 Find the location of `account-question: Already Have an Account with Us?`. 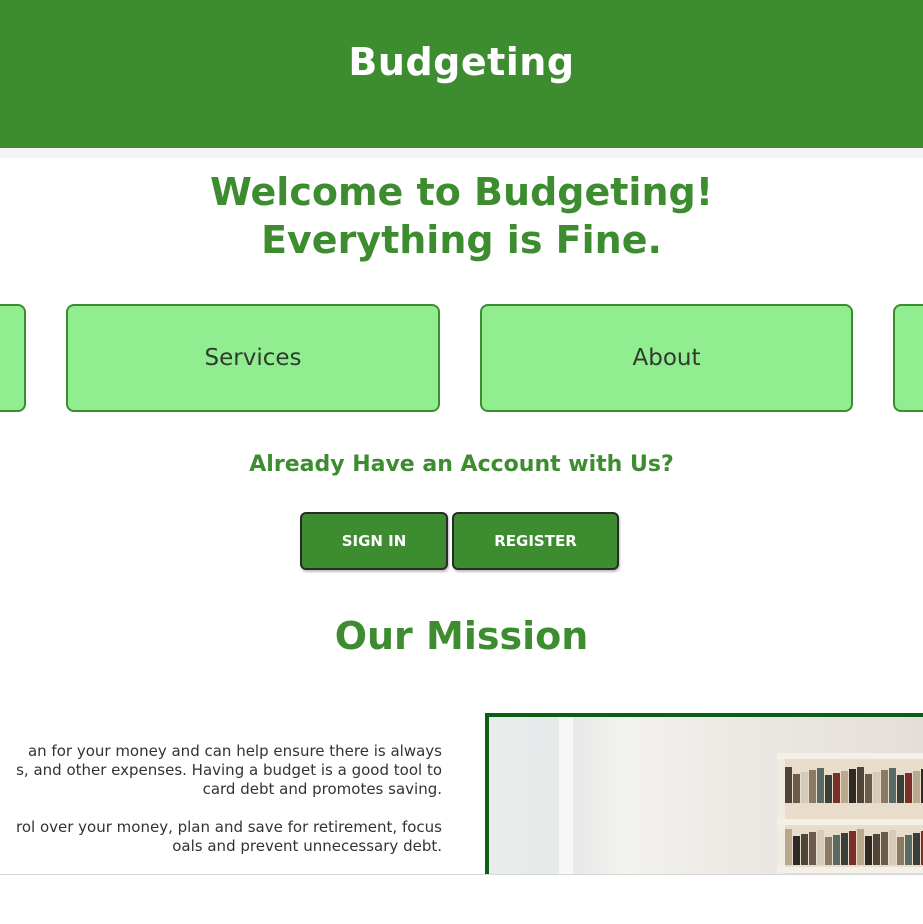

account-question: Already Have an Account with Us? is located at coordinates (461, 464).